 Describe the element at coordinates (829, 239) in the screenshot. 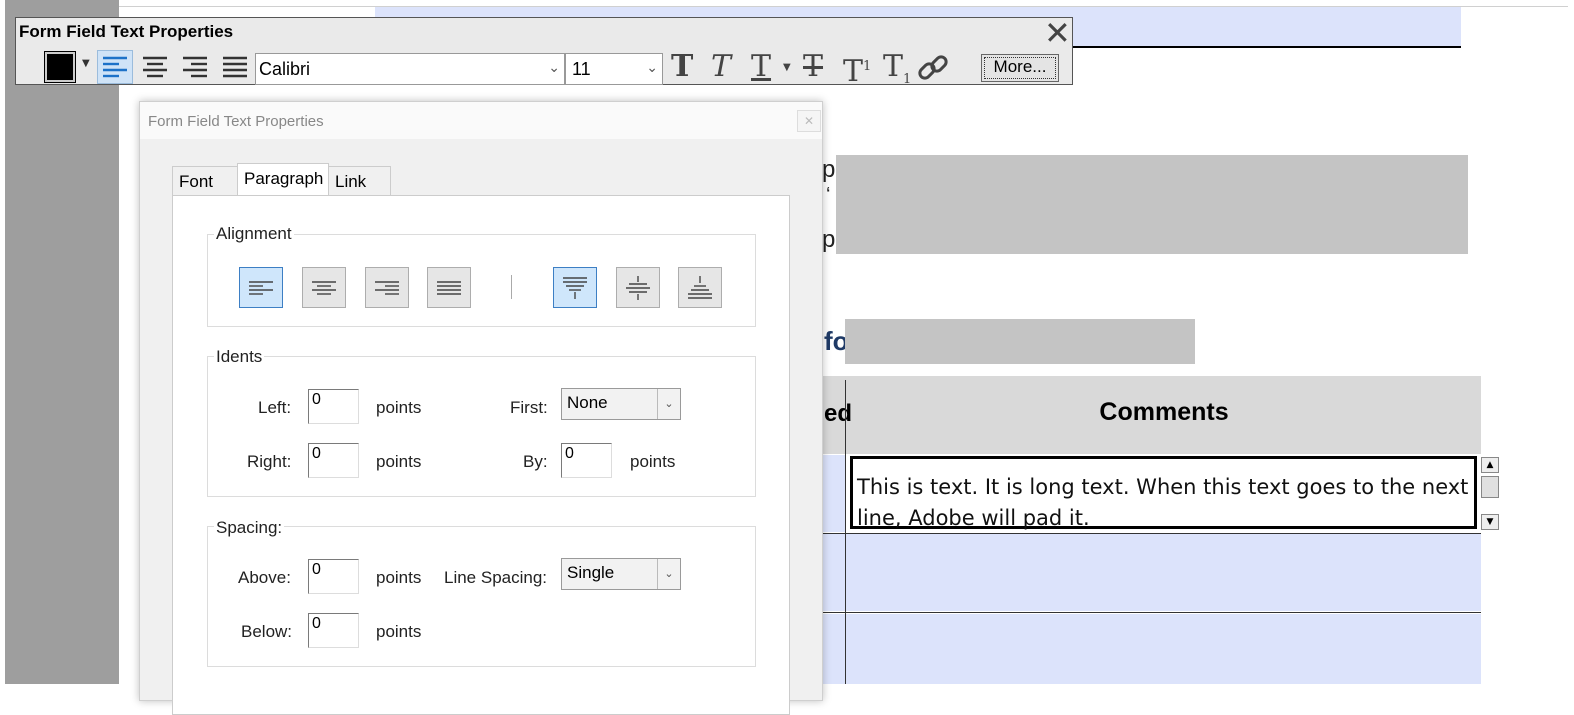

I see `text-fragment-3: p` at that location.